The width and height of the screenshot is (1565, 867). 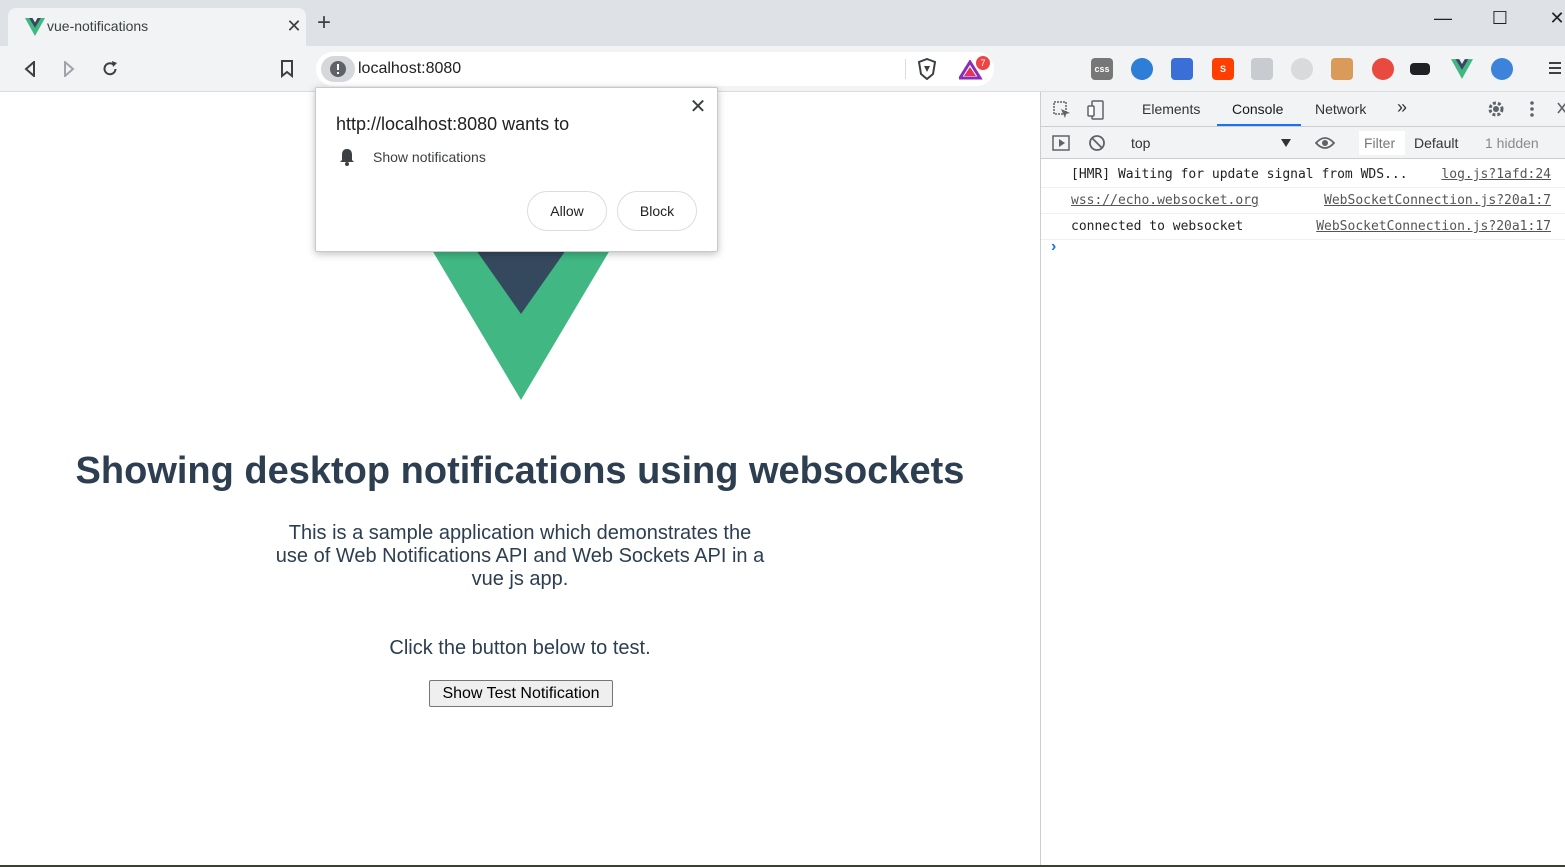 What do you see at coordinates (338, 69) in the screenshot?
I see `site-info-icon` at bounding box center [338, 69].